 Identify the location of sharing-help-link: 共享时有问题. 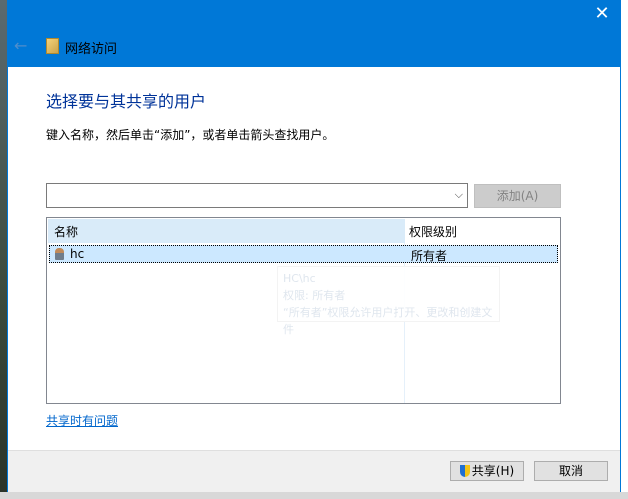
(82, 420).